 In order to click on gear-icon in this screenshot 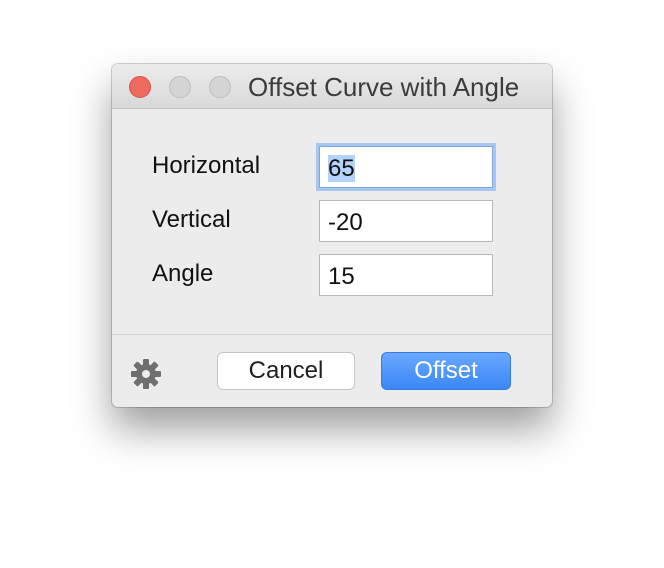, I will do `click(146, 374)`.